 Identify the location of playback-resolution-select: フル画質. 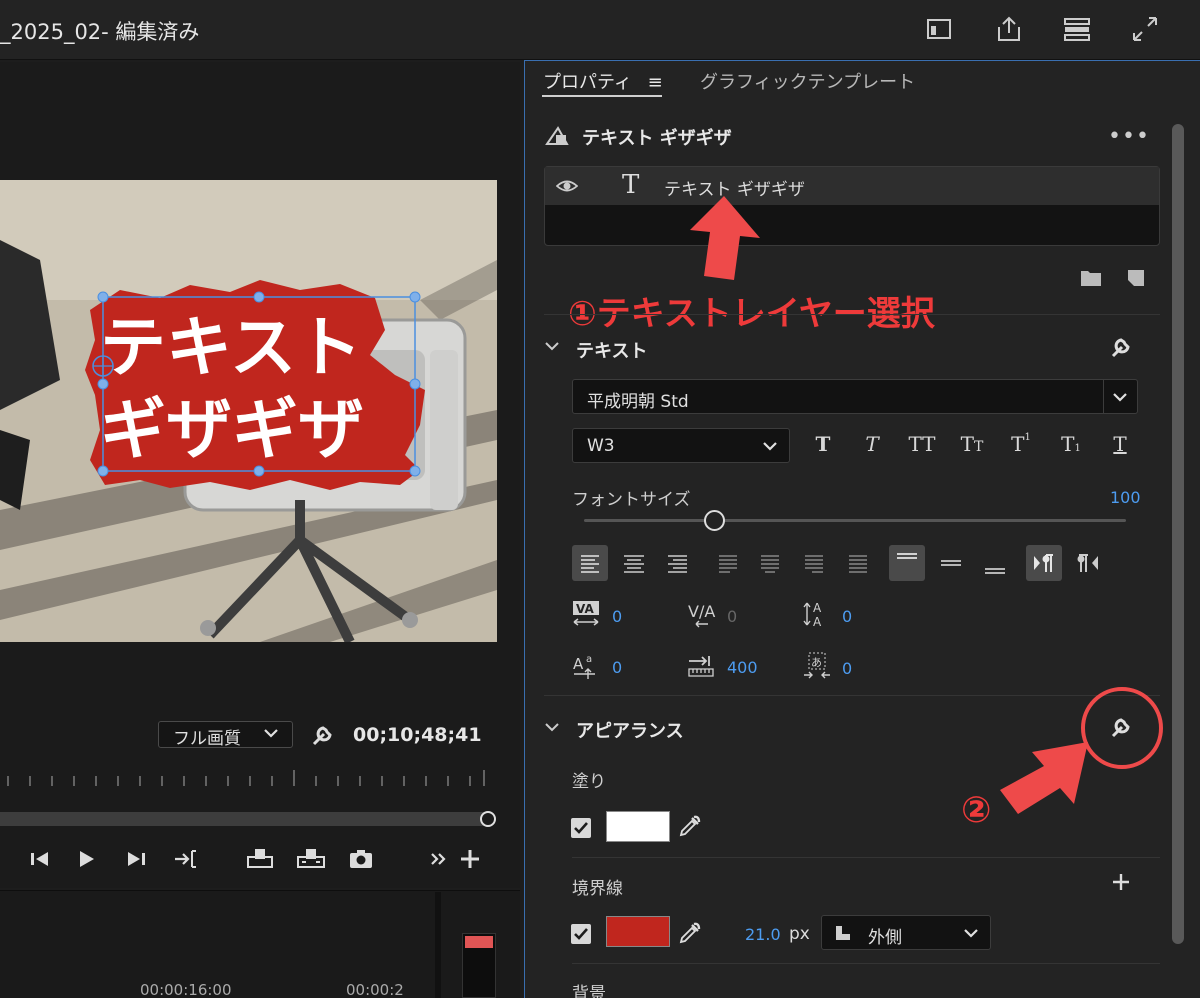
(225, 735).